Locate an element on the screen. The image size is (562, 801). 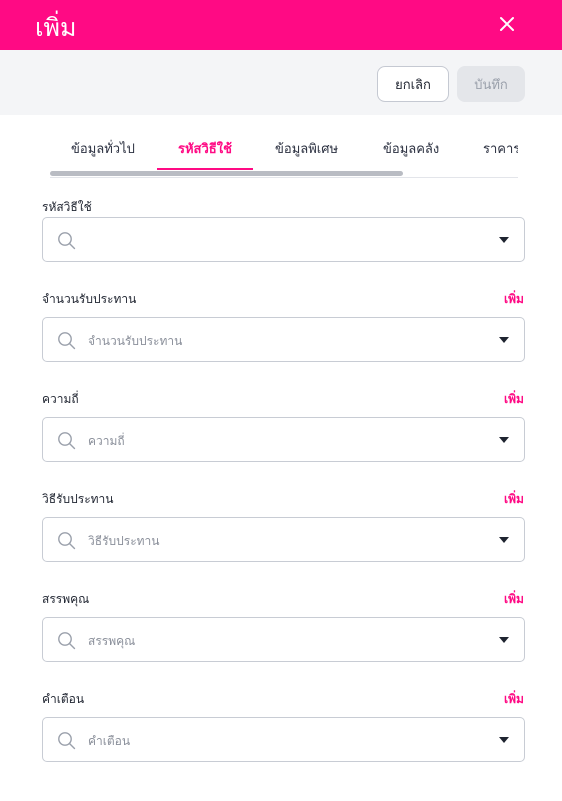
tabs-divider is located at coordinates (284, 177).